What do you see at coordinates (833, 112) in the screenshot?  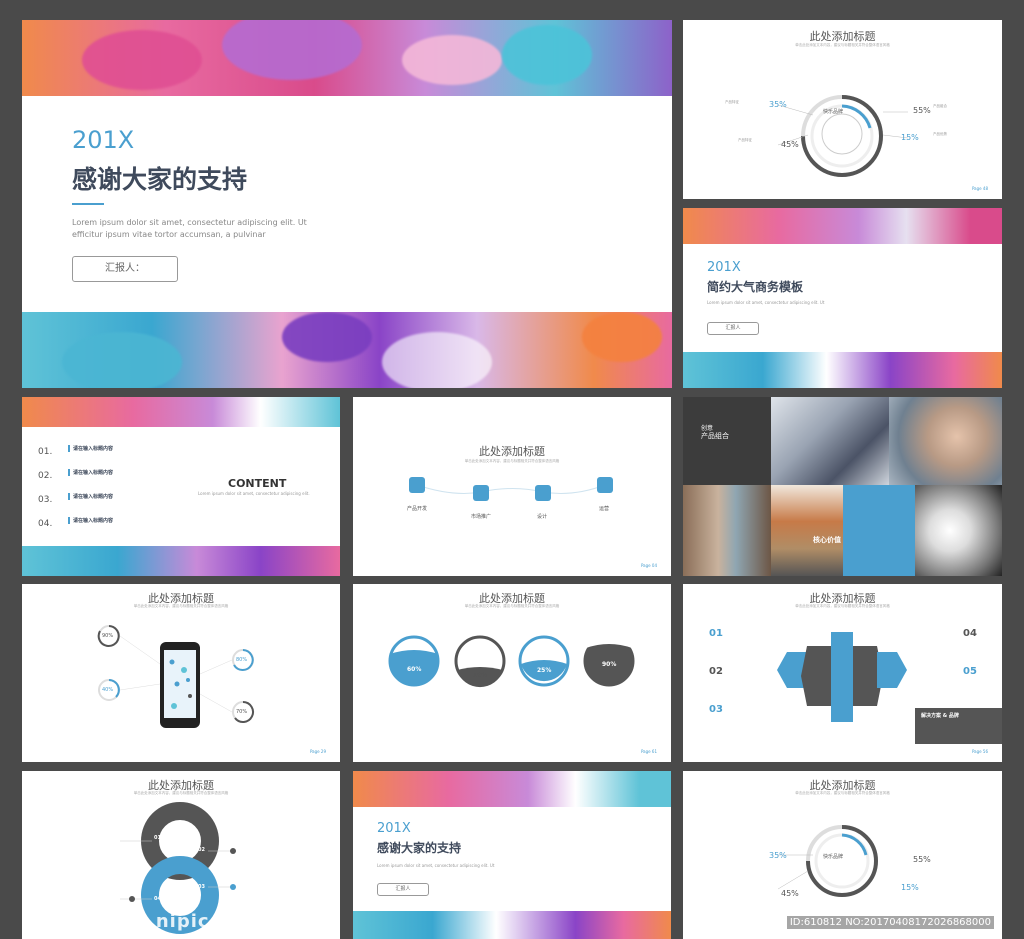 I see `ring-center-label: 快乐品牌` at bounding box center [833, 112].